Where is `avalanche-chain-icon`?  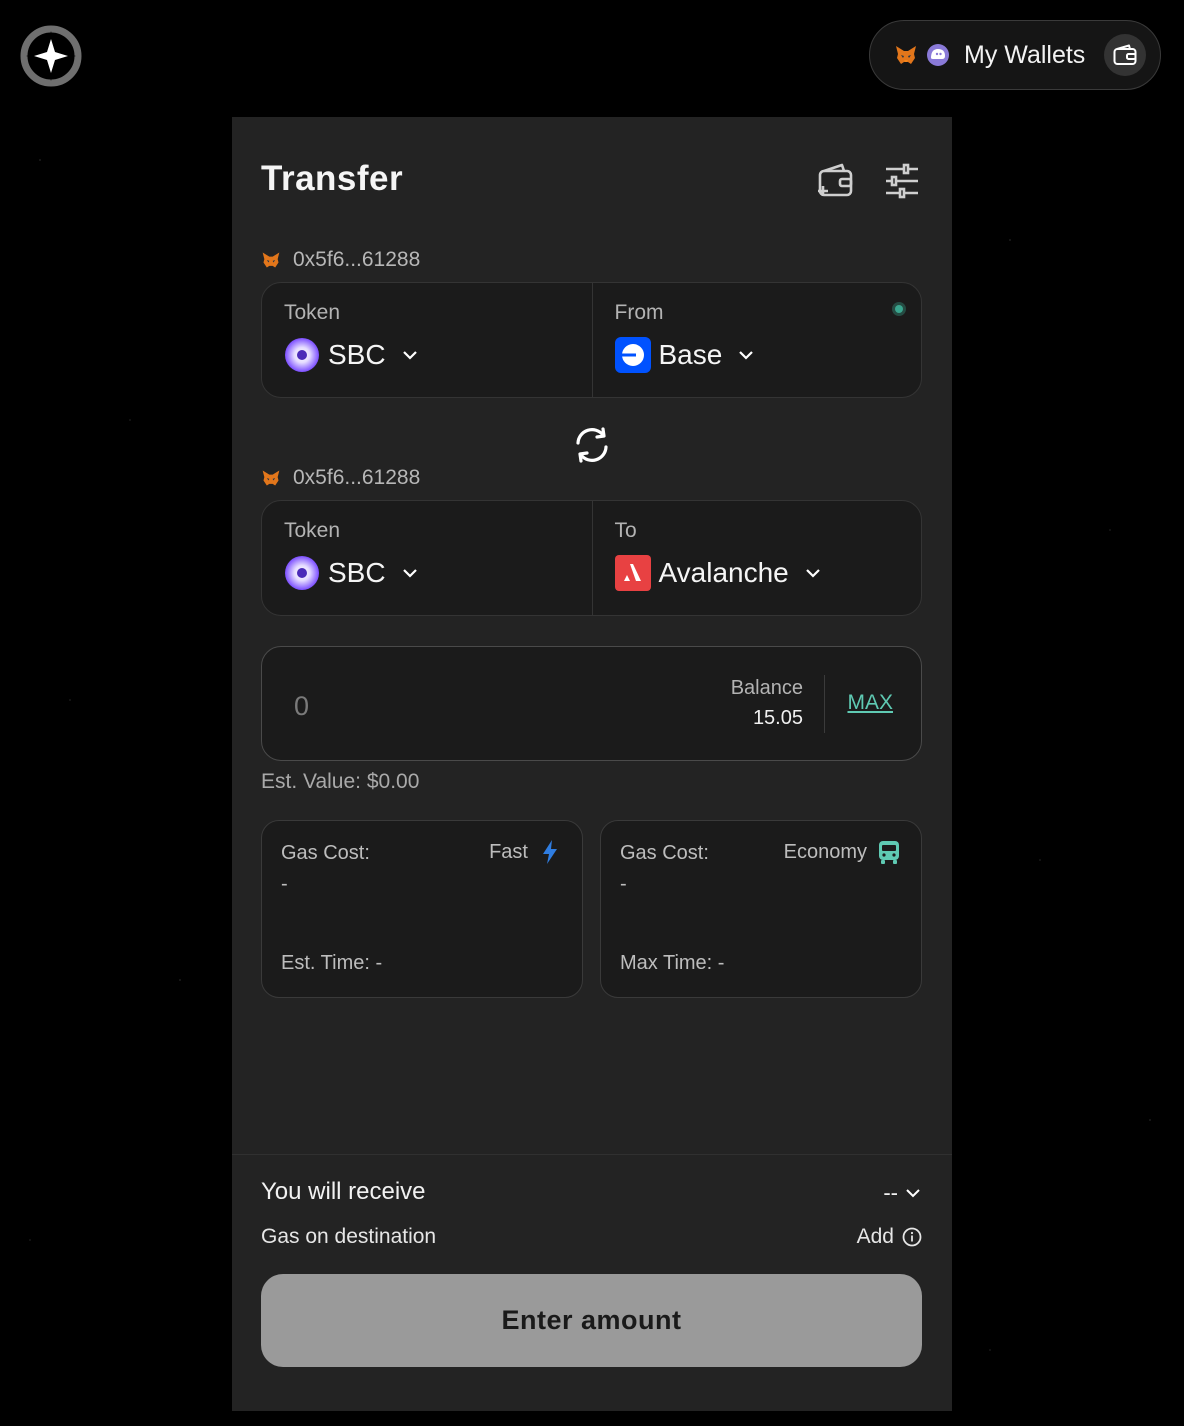
avalanche-chain-icon is located at coordinates (632, 573).